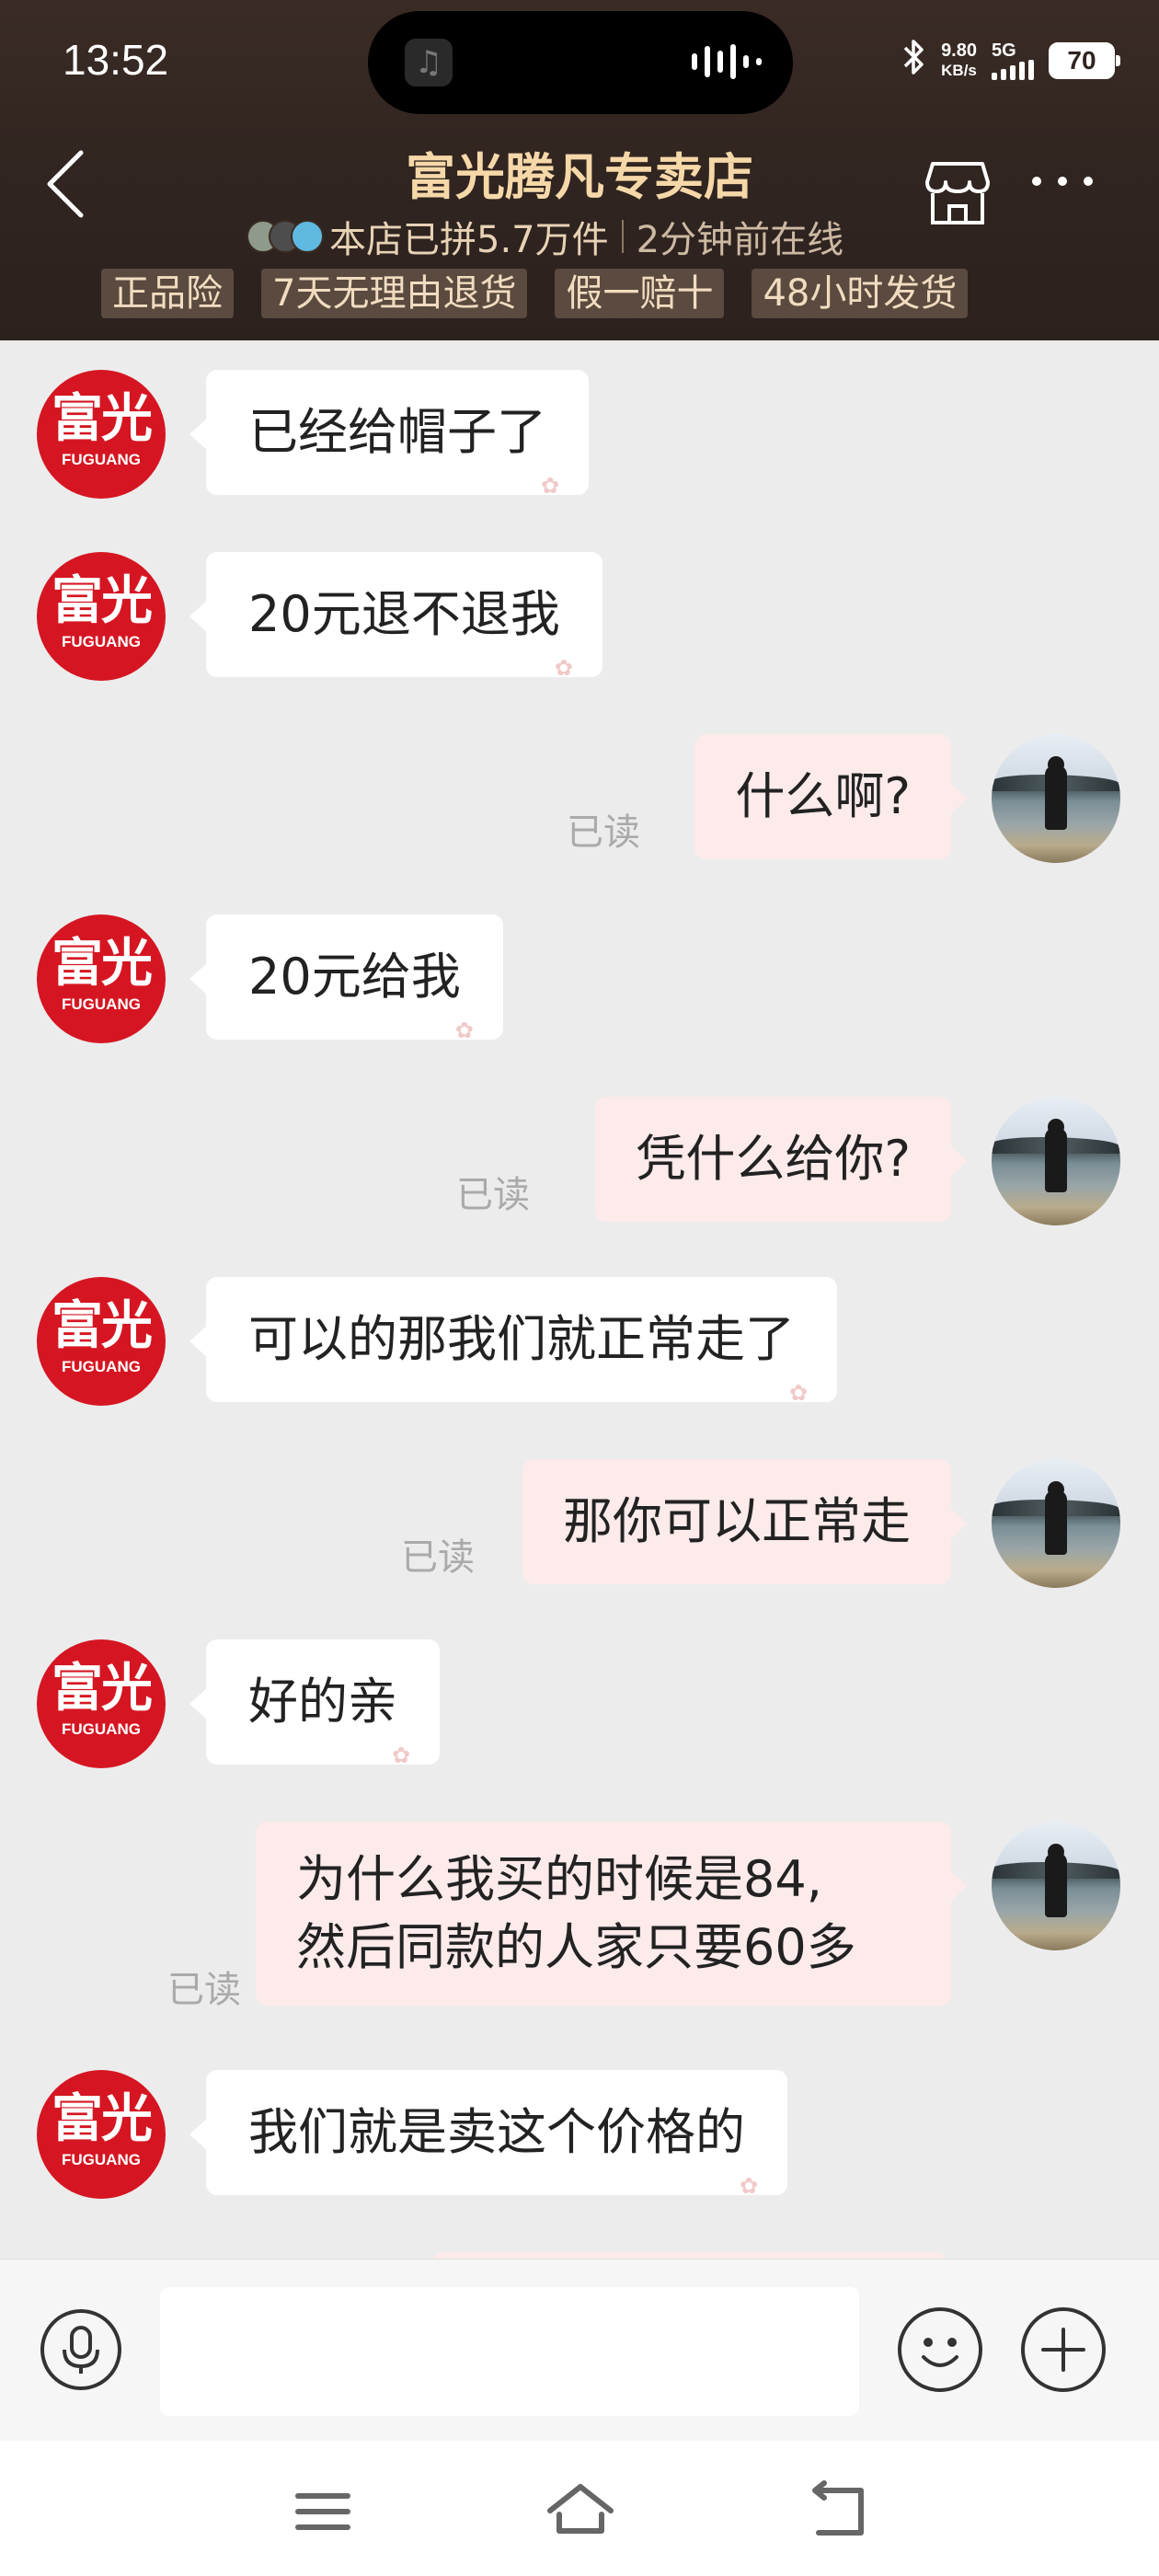  I want to click on status-time: 13:52, so click(116, 60).